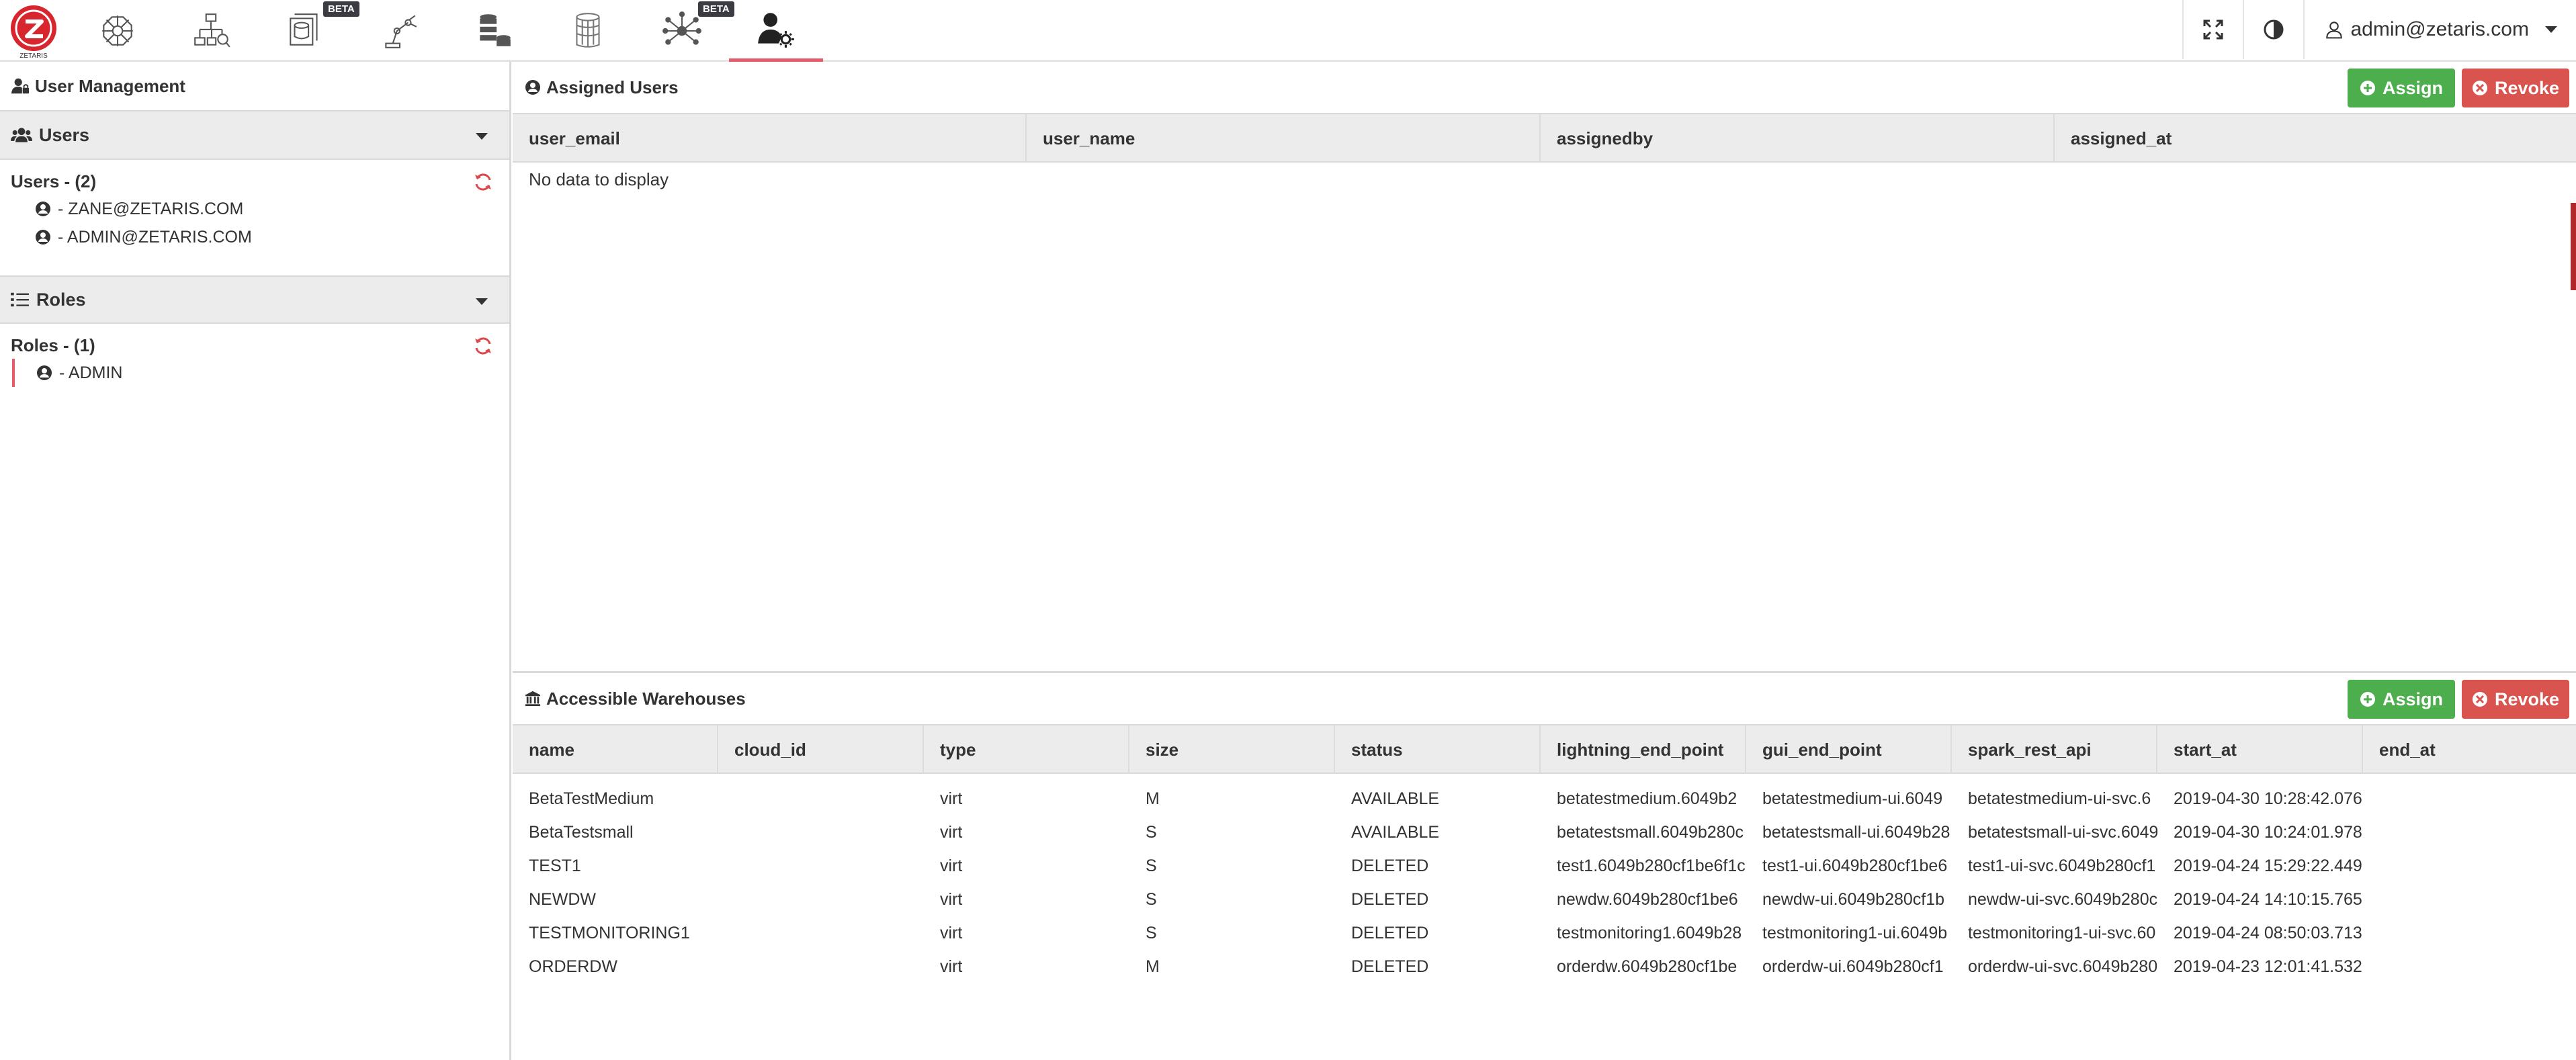 The width and height of the screenshot is (2576, 1060). I want to click on zetaris-logo: ZETARIS, so click(33, 31).